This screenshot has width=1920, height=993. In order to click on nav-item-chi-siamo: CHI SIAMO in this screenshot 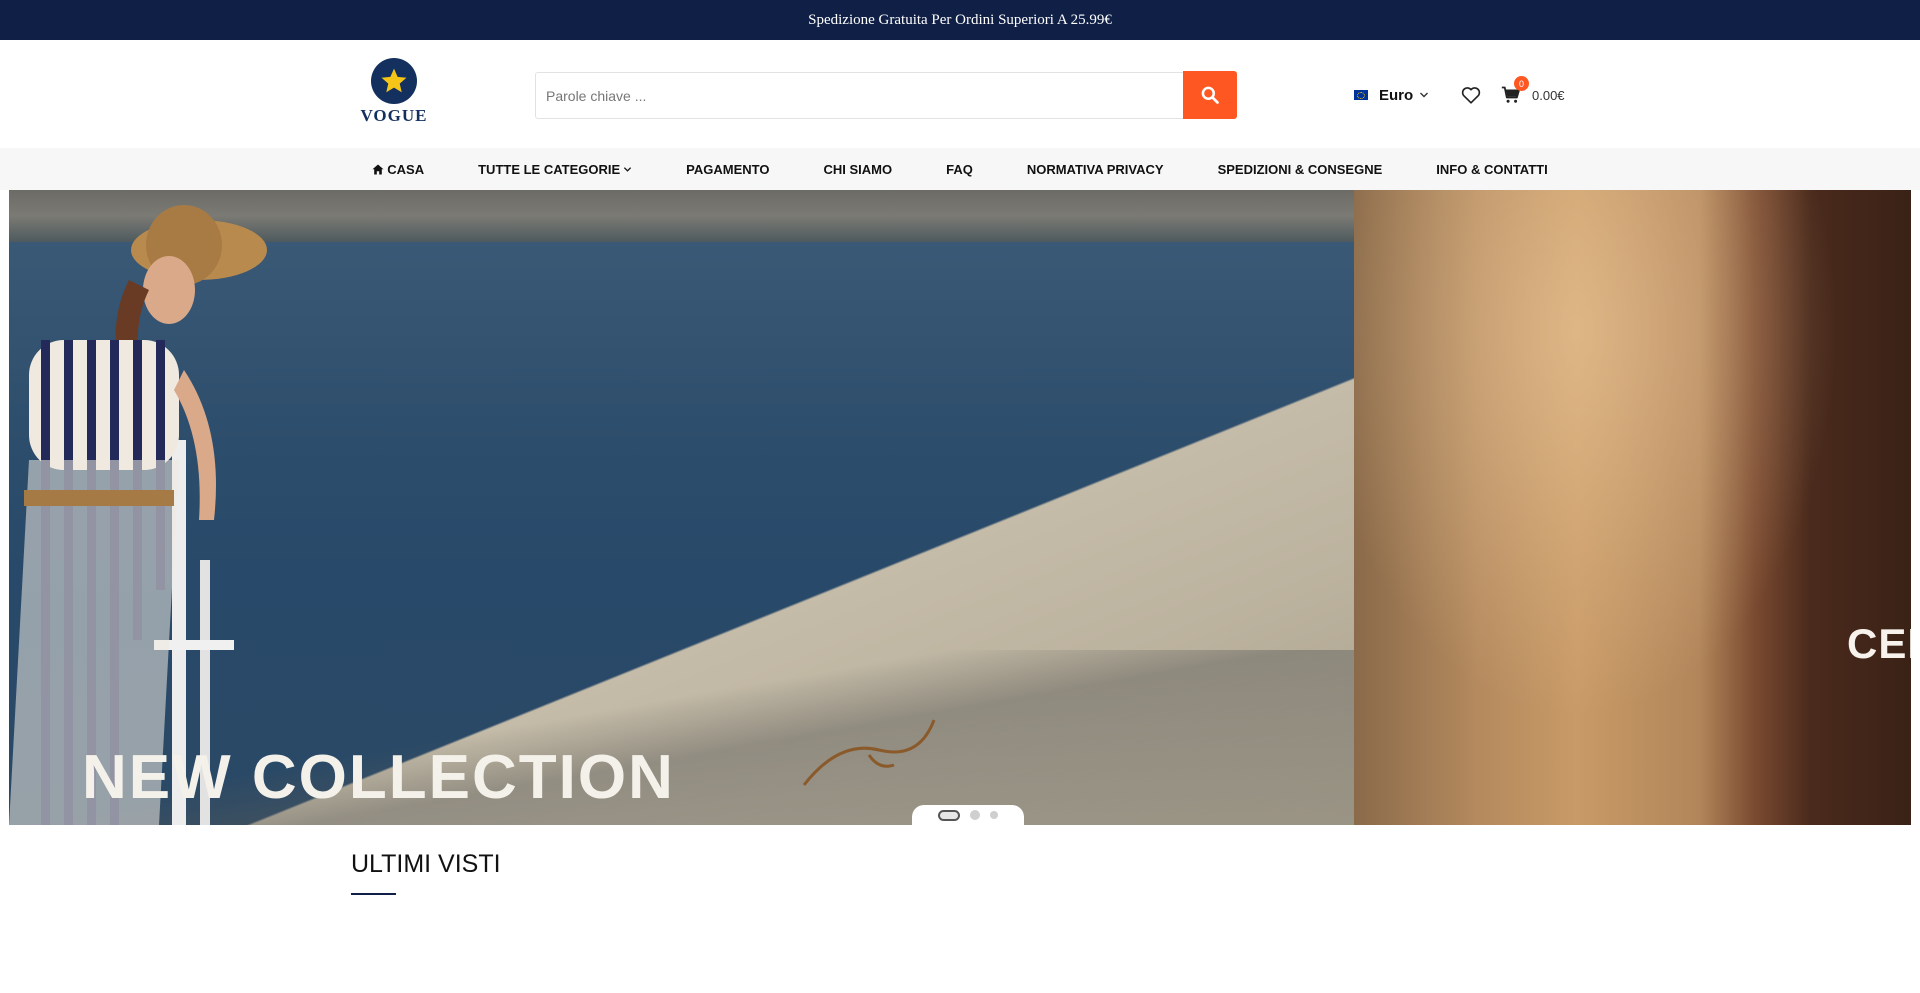, I will do `click(857, 169)`.